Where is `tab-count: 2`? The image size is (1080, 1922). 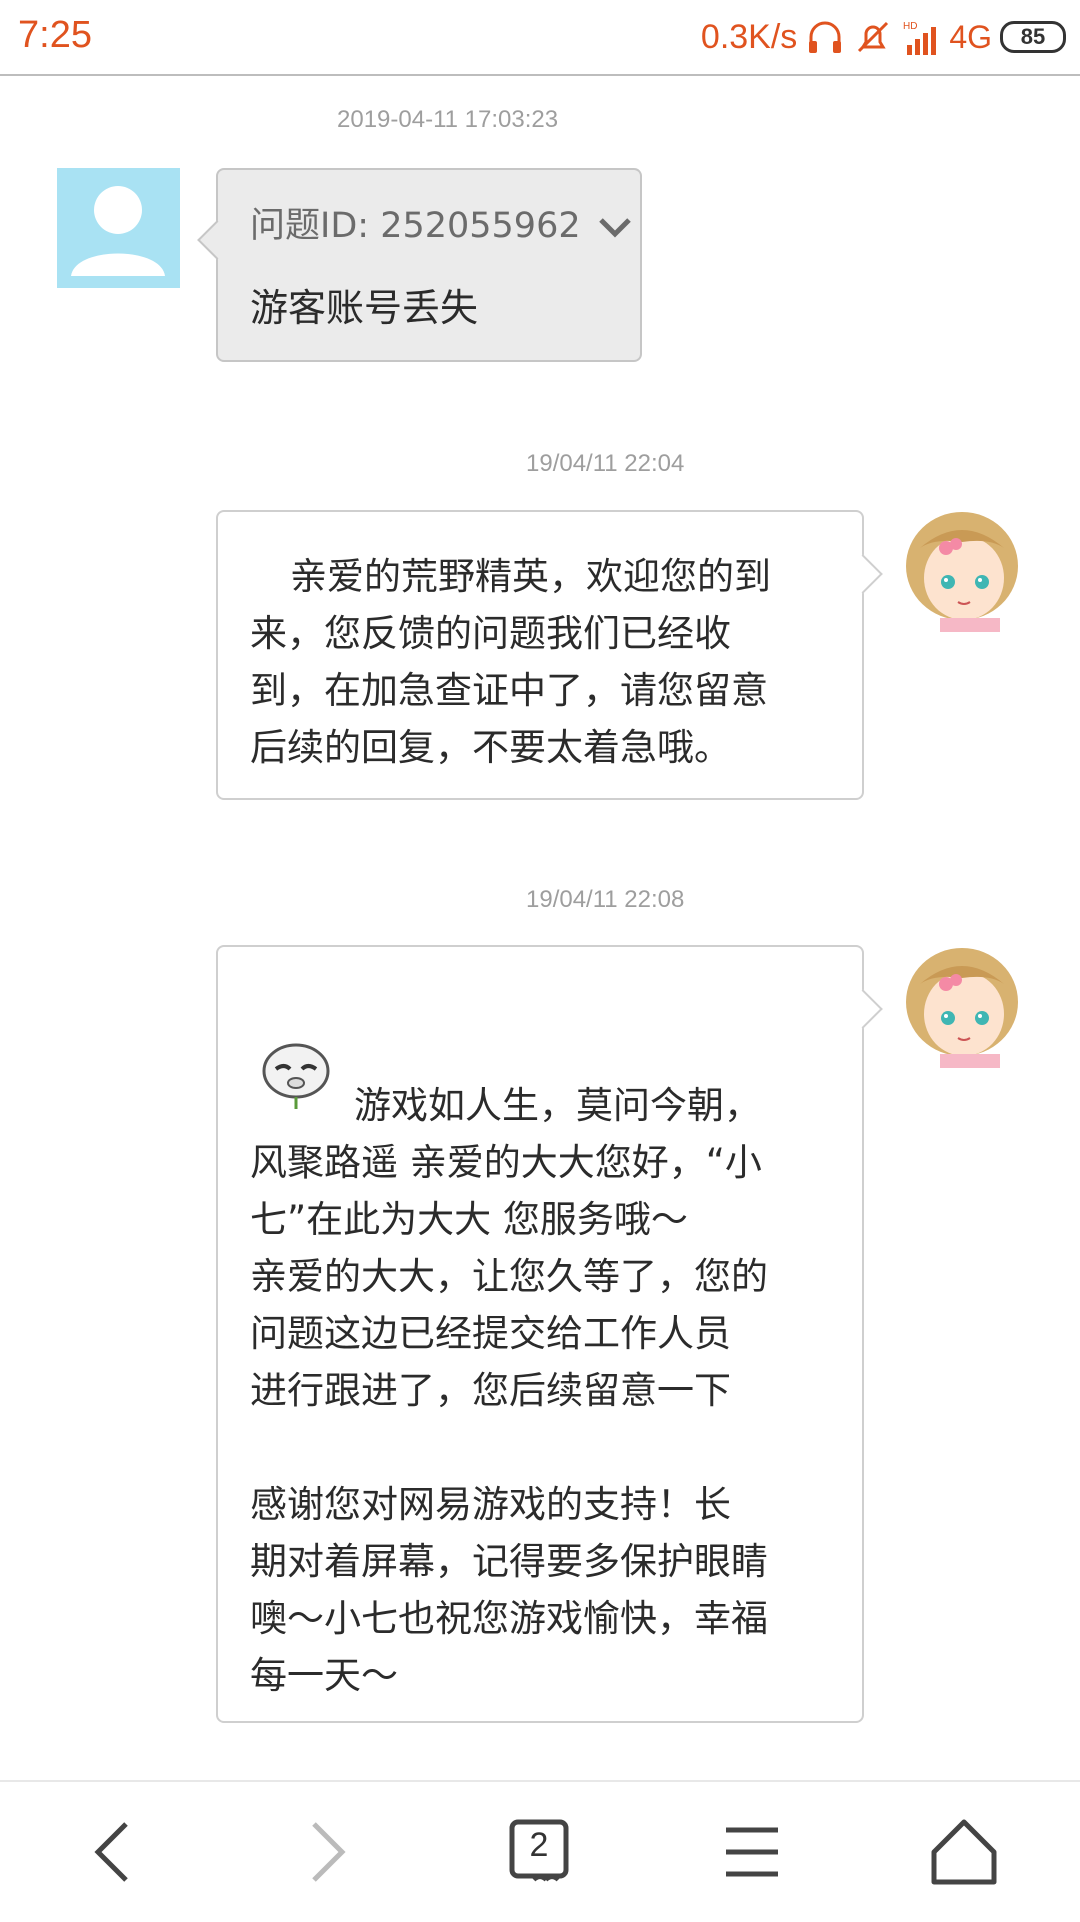
tab-count: 2 is located at coordinates (539, 1845).